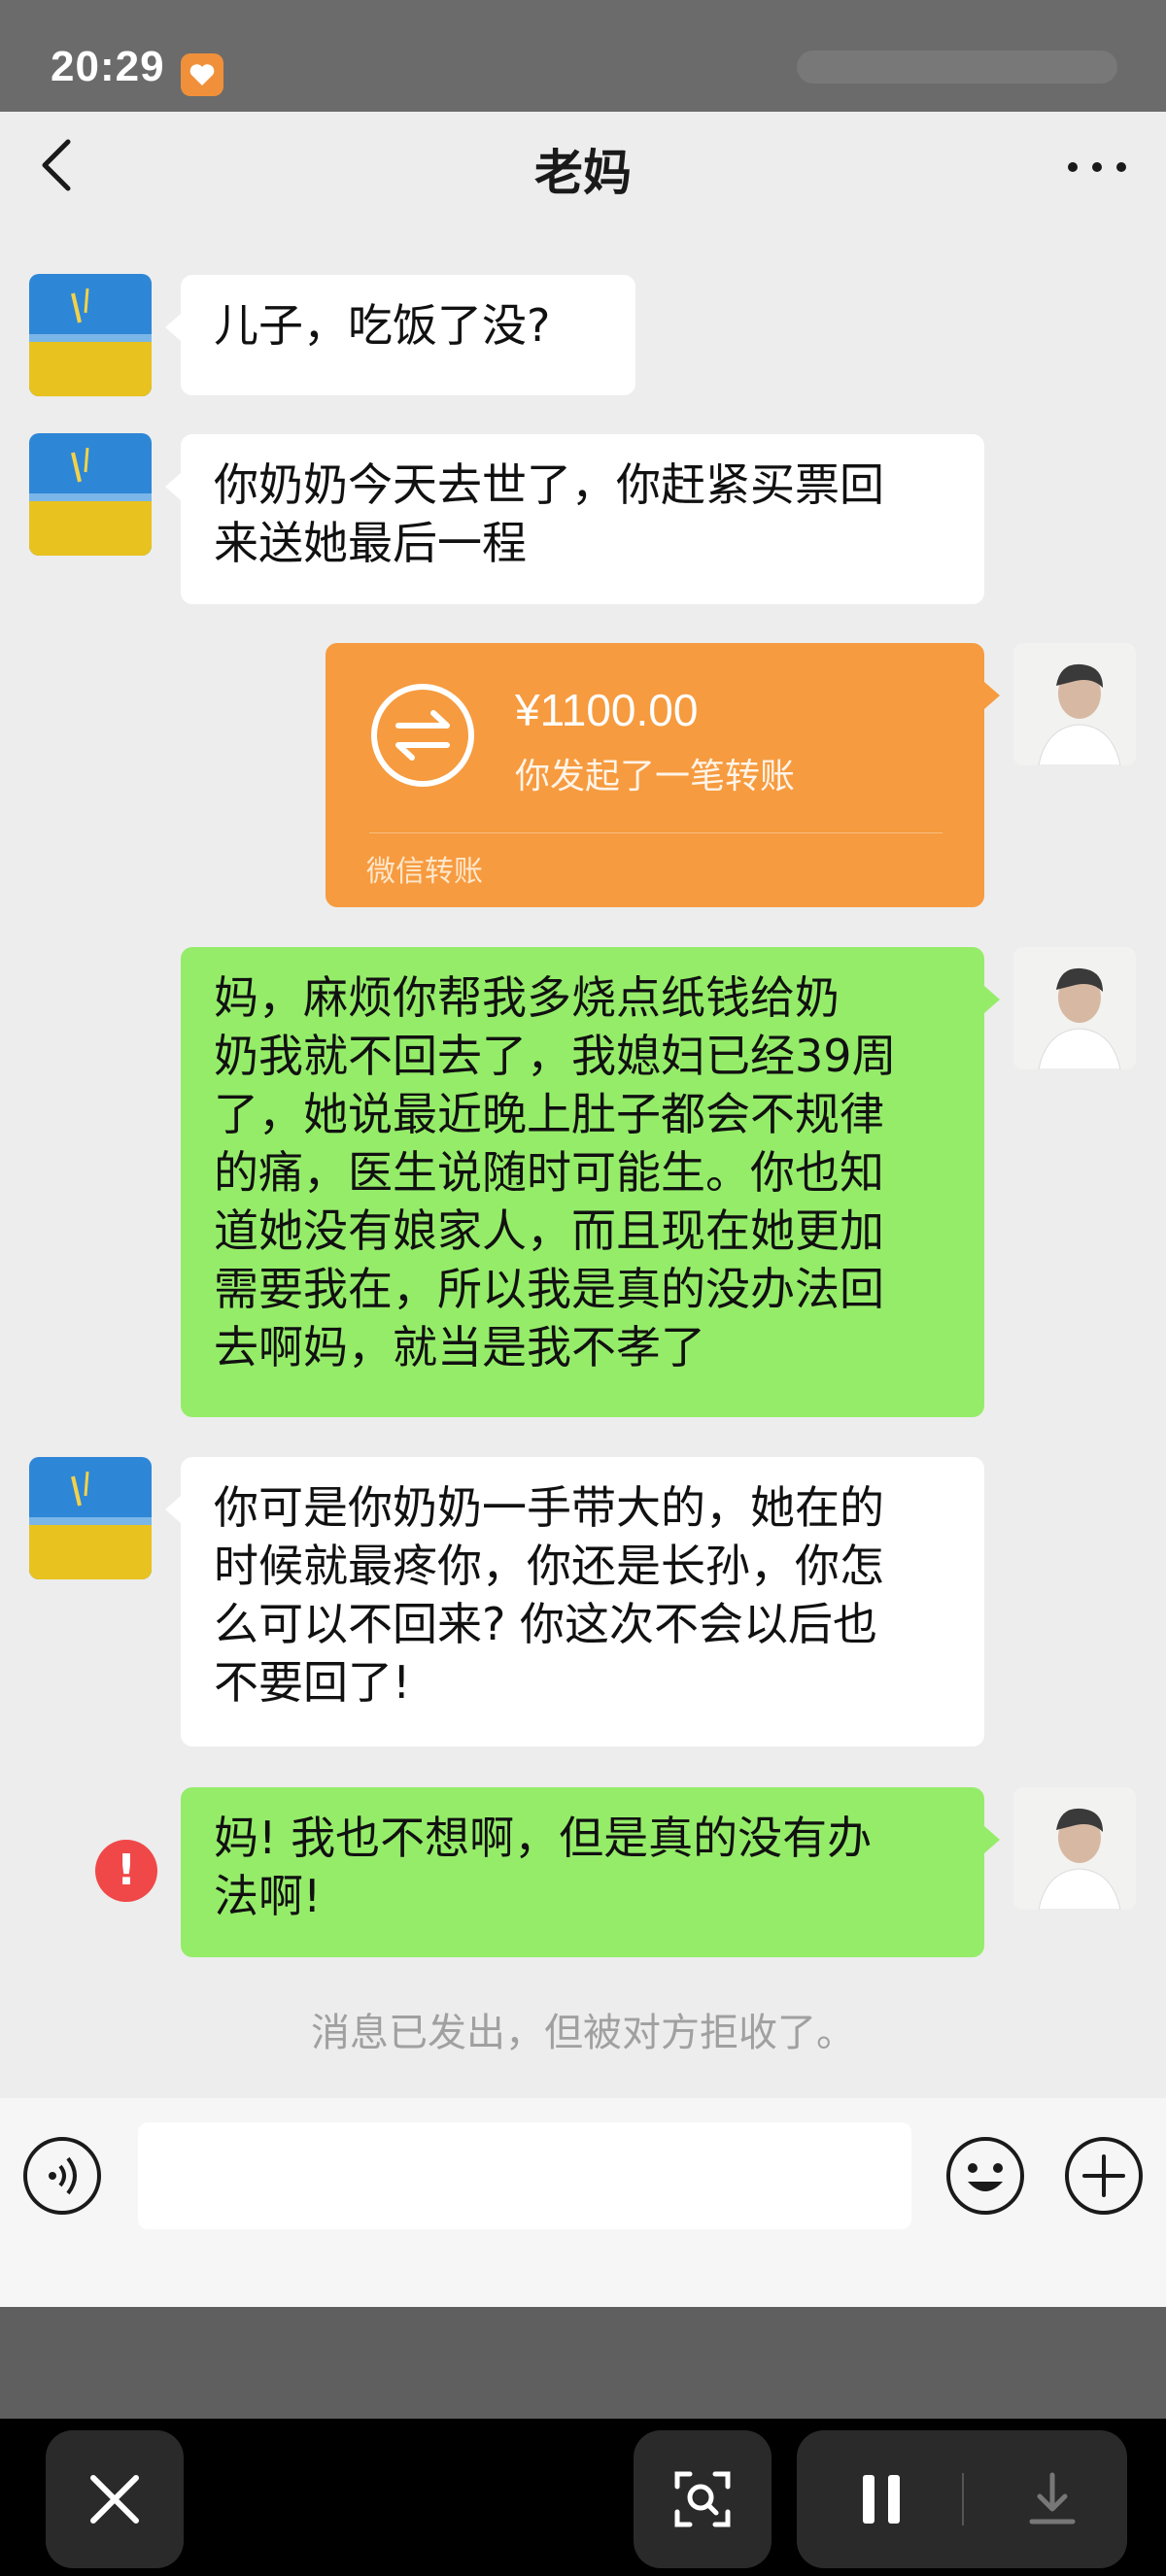  What do you see at coordinates (656, 832) in the screenshot?
I see `transfer-divider` at bounding box center [656, 832].